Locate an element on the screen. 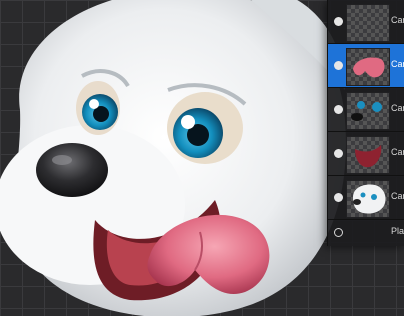  tongue-icon is located at coordinates (369, 67).